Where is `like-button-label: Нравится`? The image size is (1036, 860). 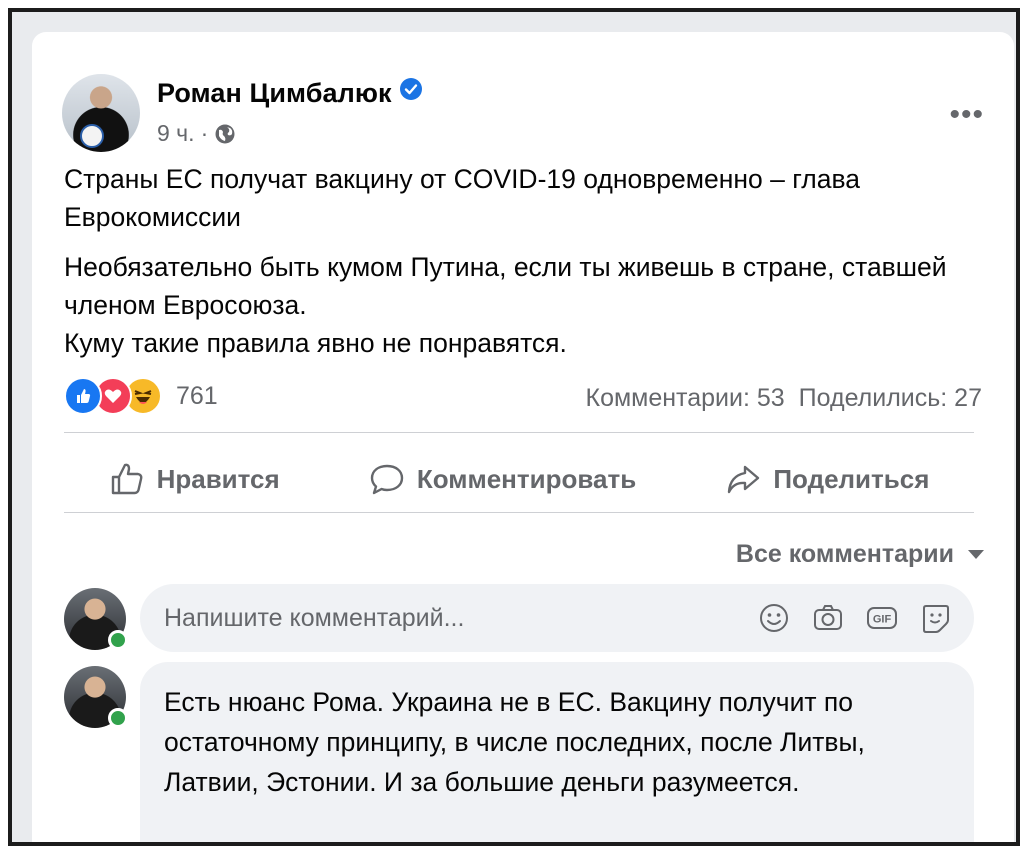
like-button-label: Нравится is located at coordinates (218, 478).